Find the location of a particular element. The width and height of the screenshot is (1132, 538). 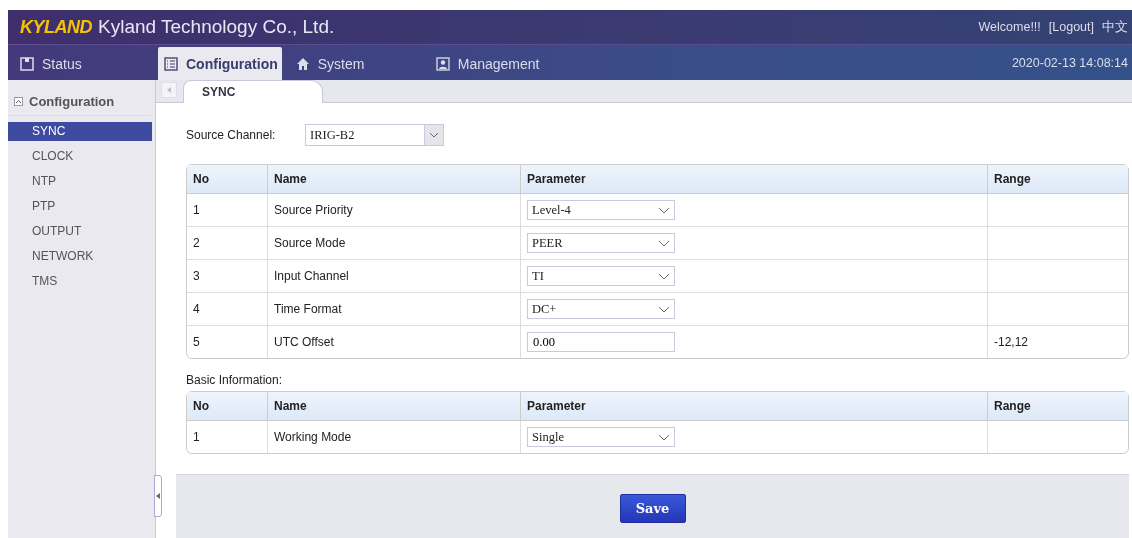

table-cell: 4 is located at coordinates (227, 309).